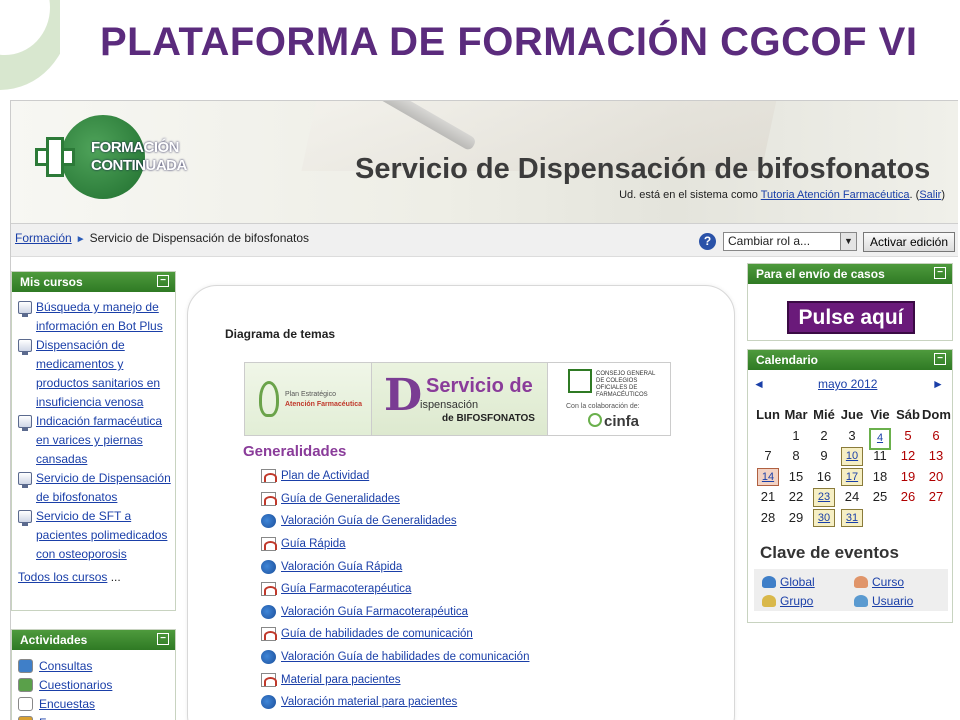 The image size is (960, 720). Describe the element at coordinates (643, 169) in the screenshot. I see `course-title: Servicio de Dispensación de bifosfonatos` at that location.